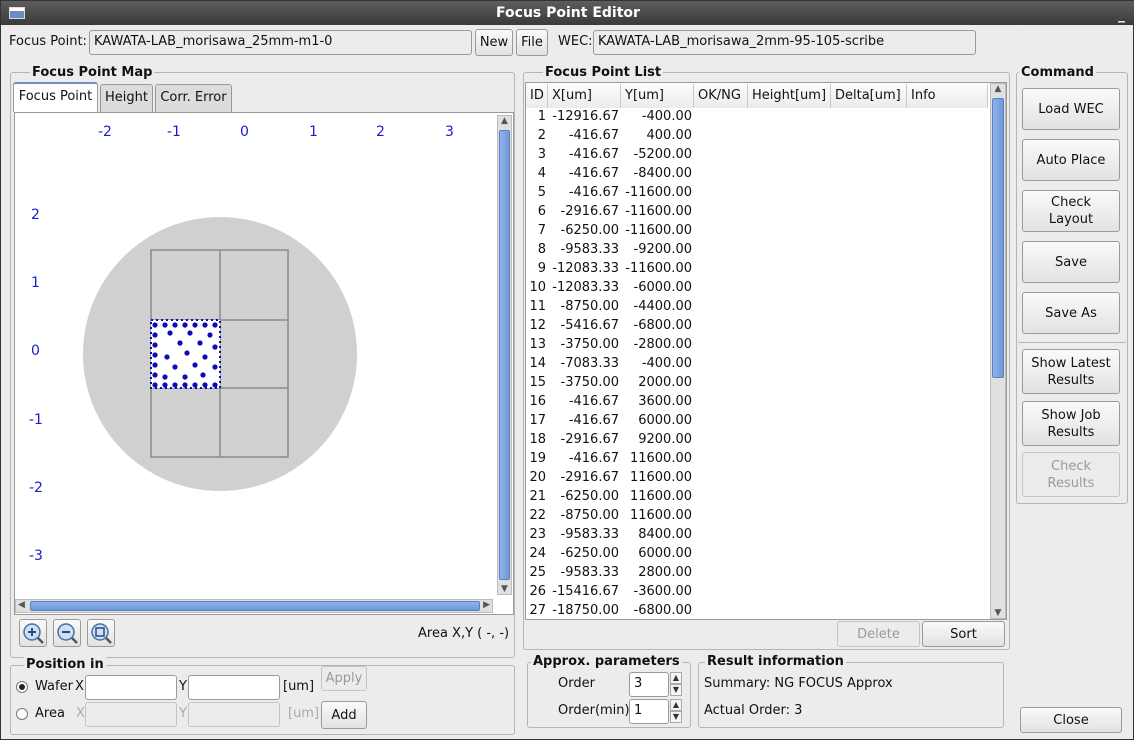 Image resolution: width=1134 pixels, height=740 pixels. Describe the element at coordinates (784, 42) in the screenshot. I see `wec-field: KAWATA-LAB_morisawa_2mm-95-105-scribe` at that location.